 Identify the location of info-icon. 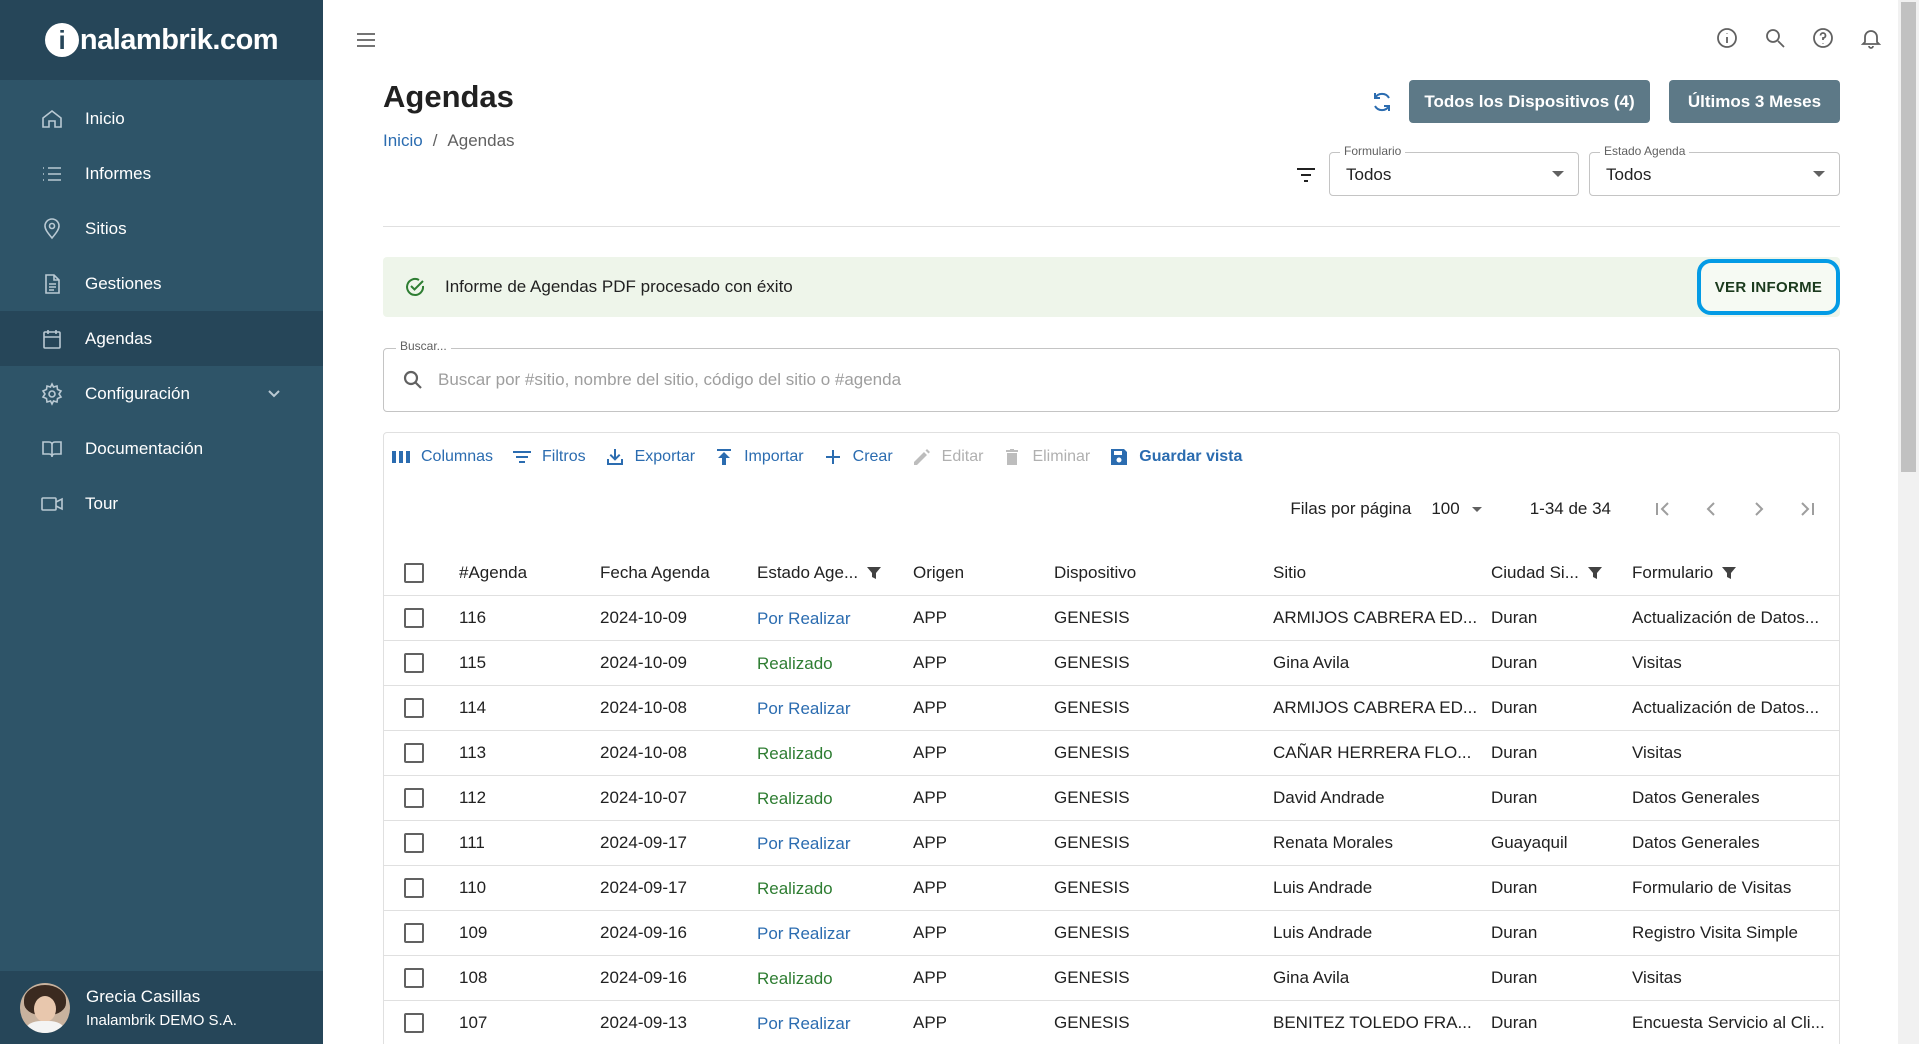
(1727, 38).